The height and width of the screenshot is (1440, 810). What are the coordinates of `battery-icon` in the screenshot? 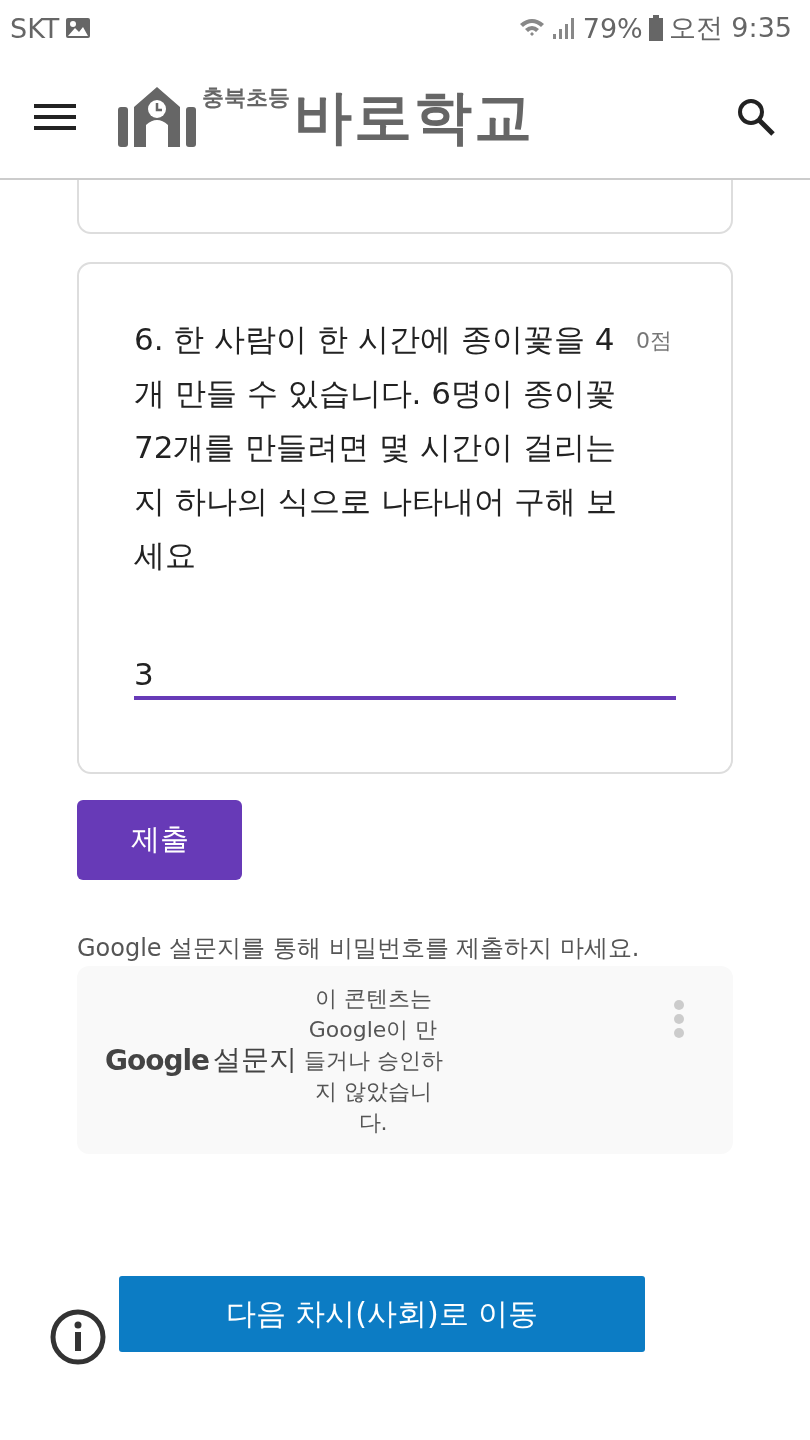 It's located at (655, 28).